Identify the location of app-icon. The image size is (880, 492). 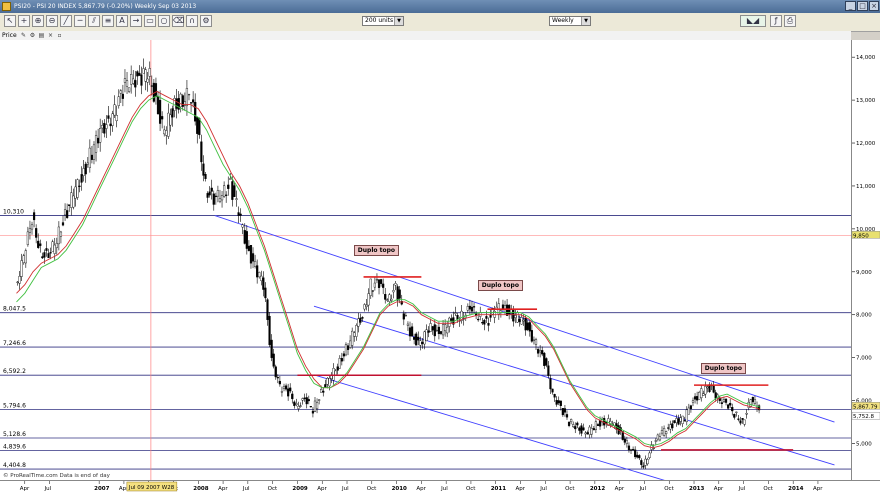
(6, 6).